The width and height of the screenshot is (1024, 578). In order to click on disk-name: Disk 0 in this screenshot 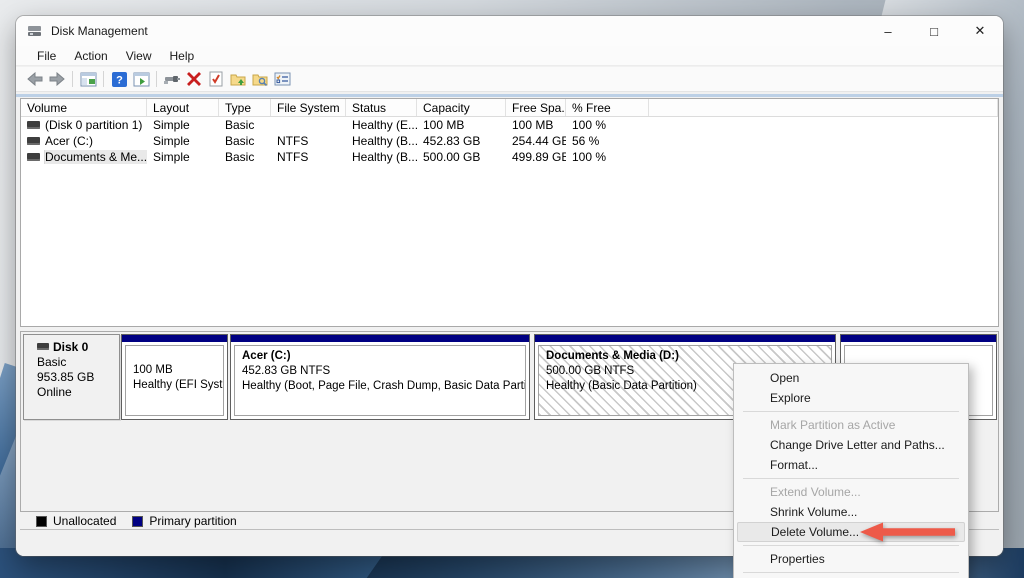, I will do `click(71, 347)`.